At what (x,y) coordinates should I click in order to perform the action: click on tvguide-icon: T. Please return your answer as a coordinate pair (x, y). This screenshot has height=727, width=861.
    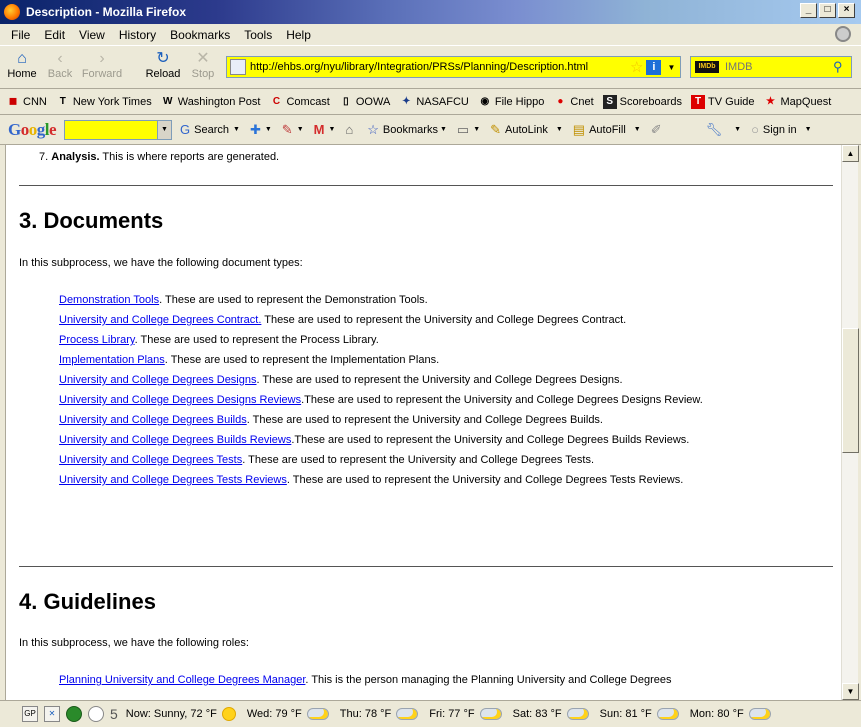
    Looking at the image, I should click on (698, 101).